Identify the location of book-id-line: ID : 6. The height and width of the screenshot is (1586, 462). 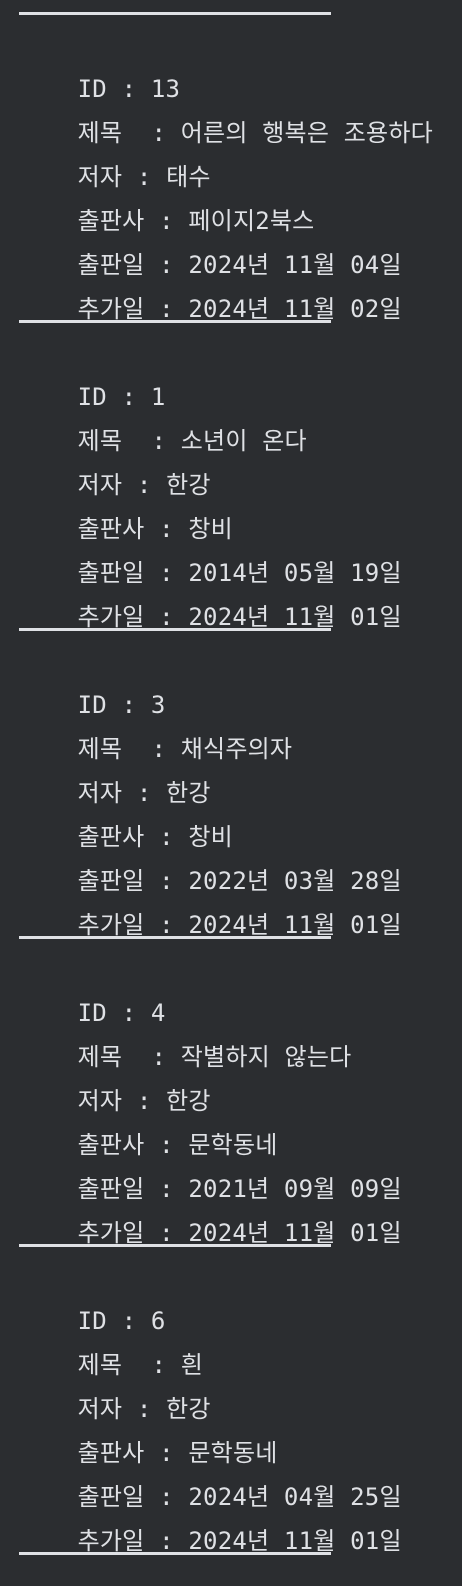
(121, 1321).